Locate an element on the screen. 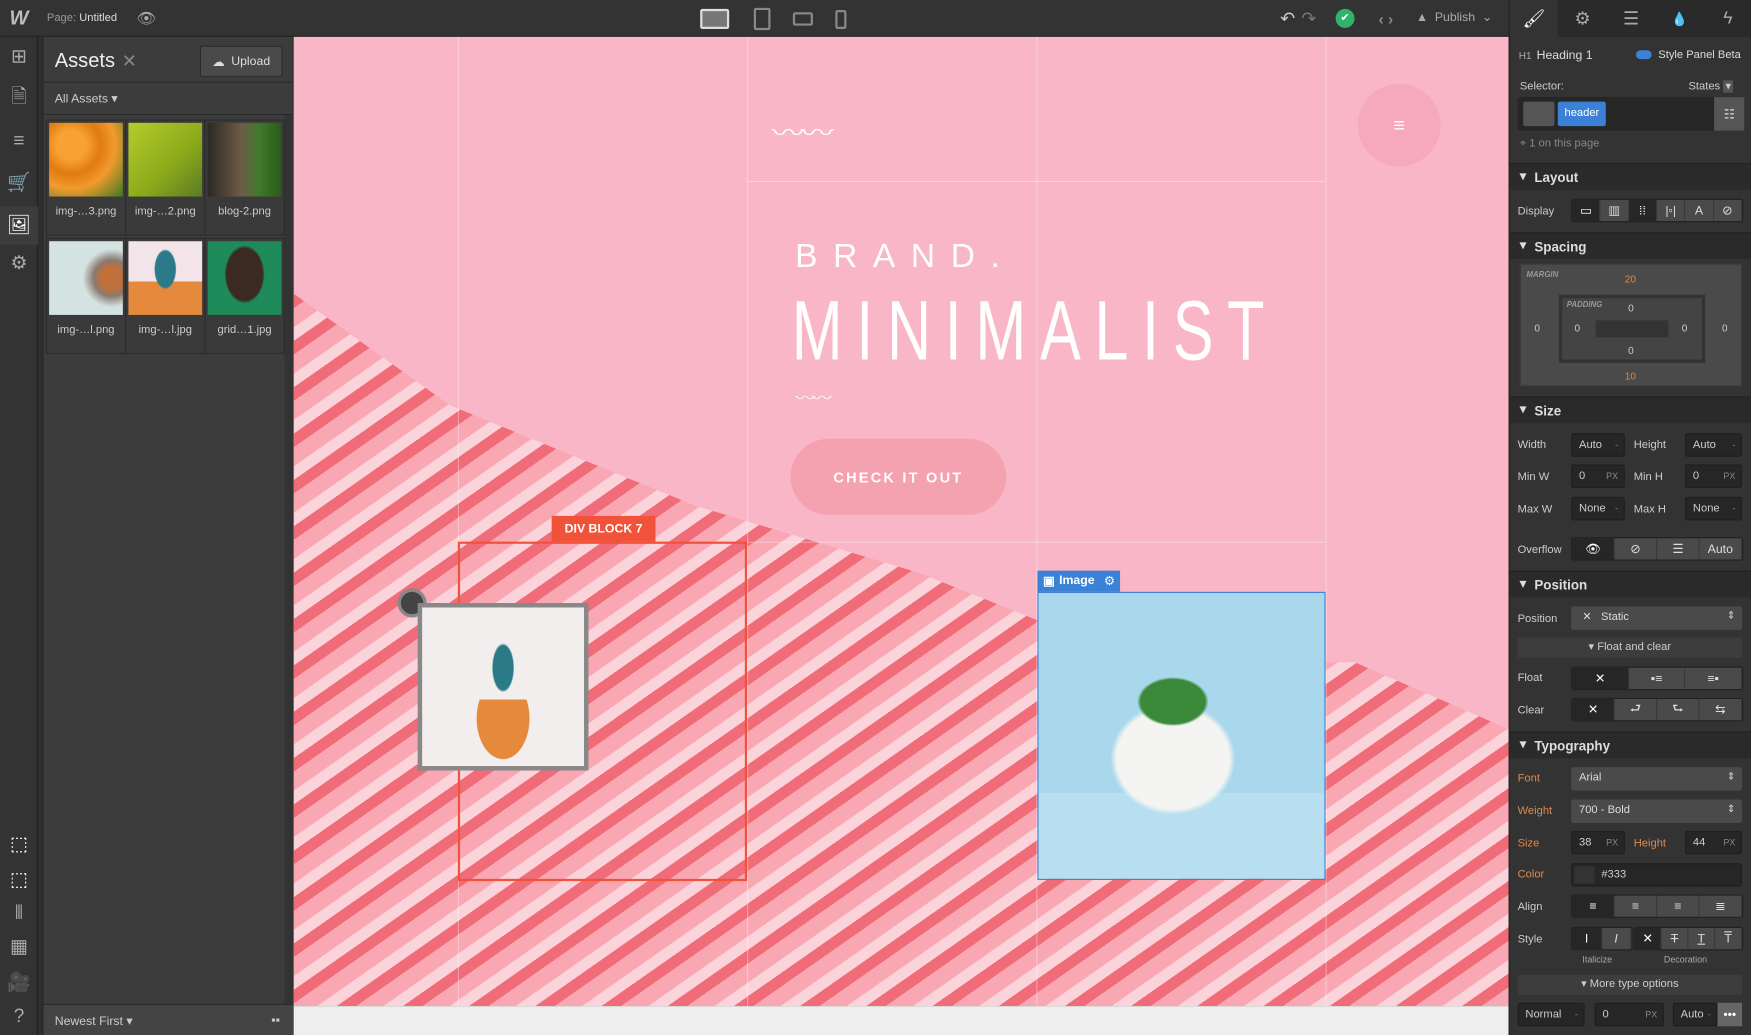 The width and height of the screenshot is (1751, 1035). class-chip-header: header is located at coordinates (1581, 114).